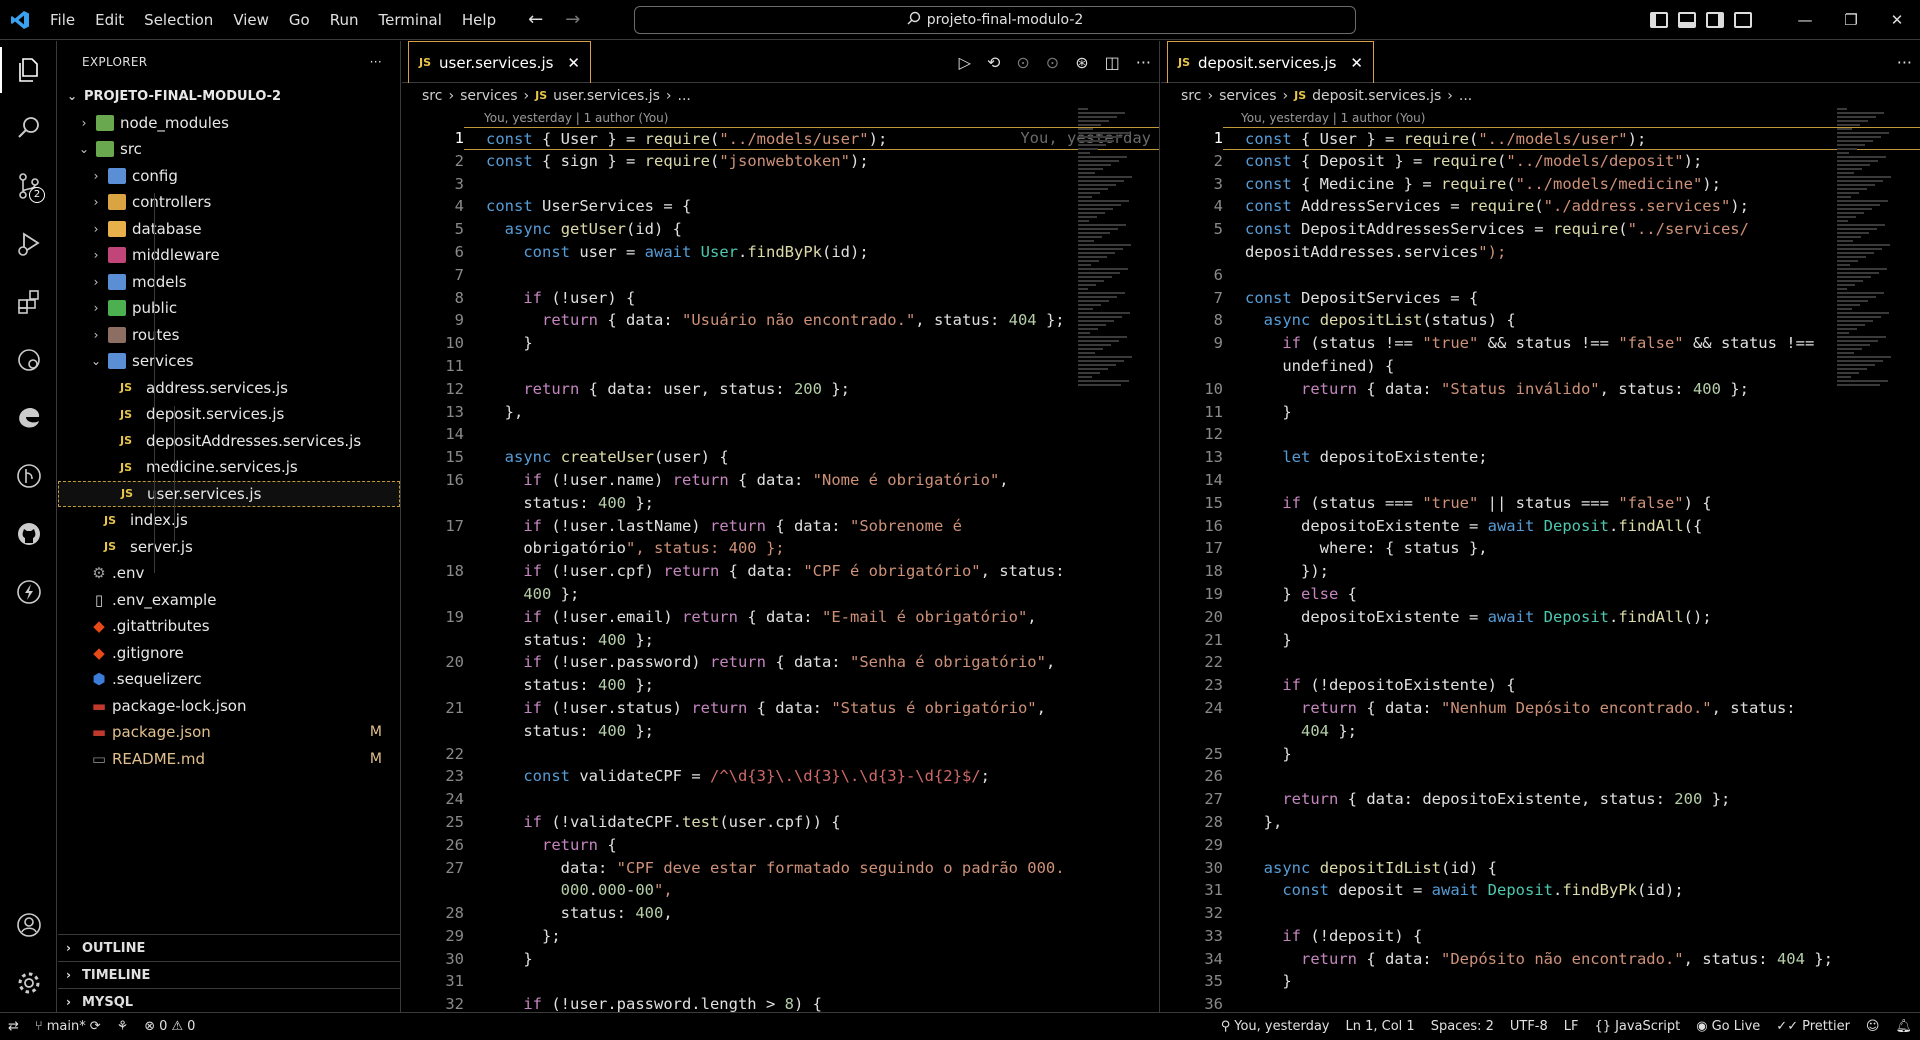 This screenshot has width=1920, height=1040. Describe the element at coordinates (780, 298) in the screenshot. I see `code-line: 8 if (!user) {` at that location.